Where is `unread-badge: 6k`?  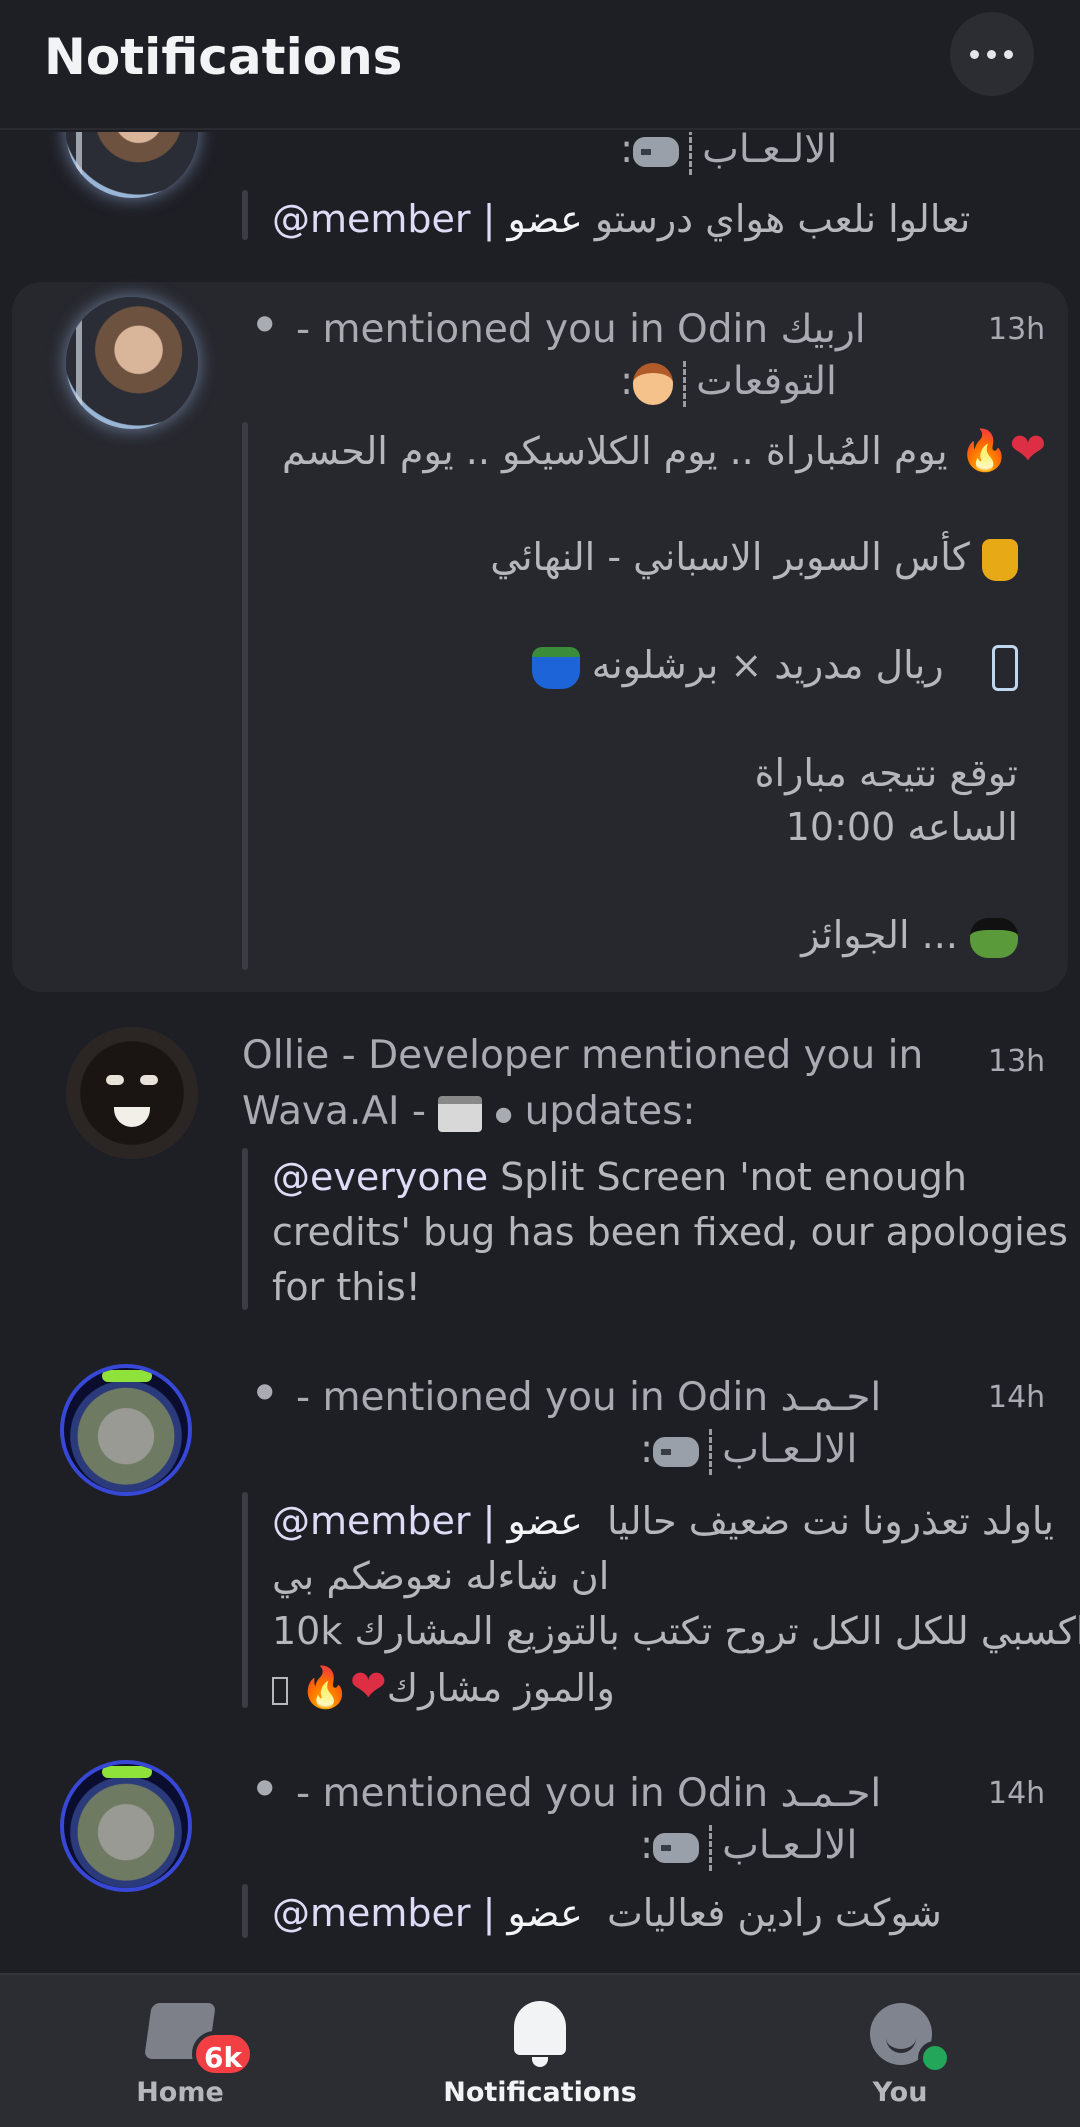 unread-badge: 6k is located at coordinates (223, 2054).